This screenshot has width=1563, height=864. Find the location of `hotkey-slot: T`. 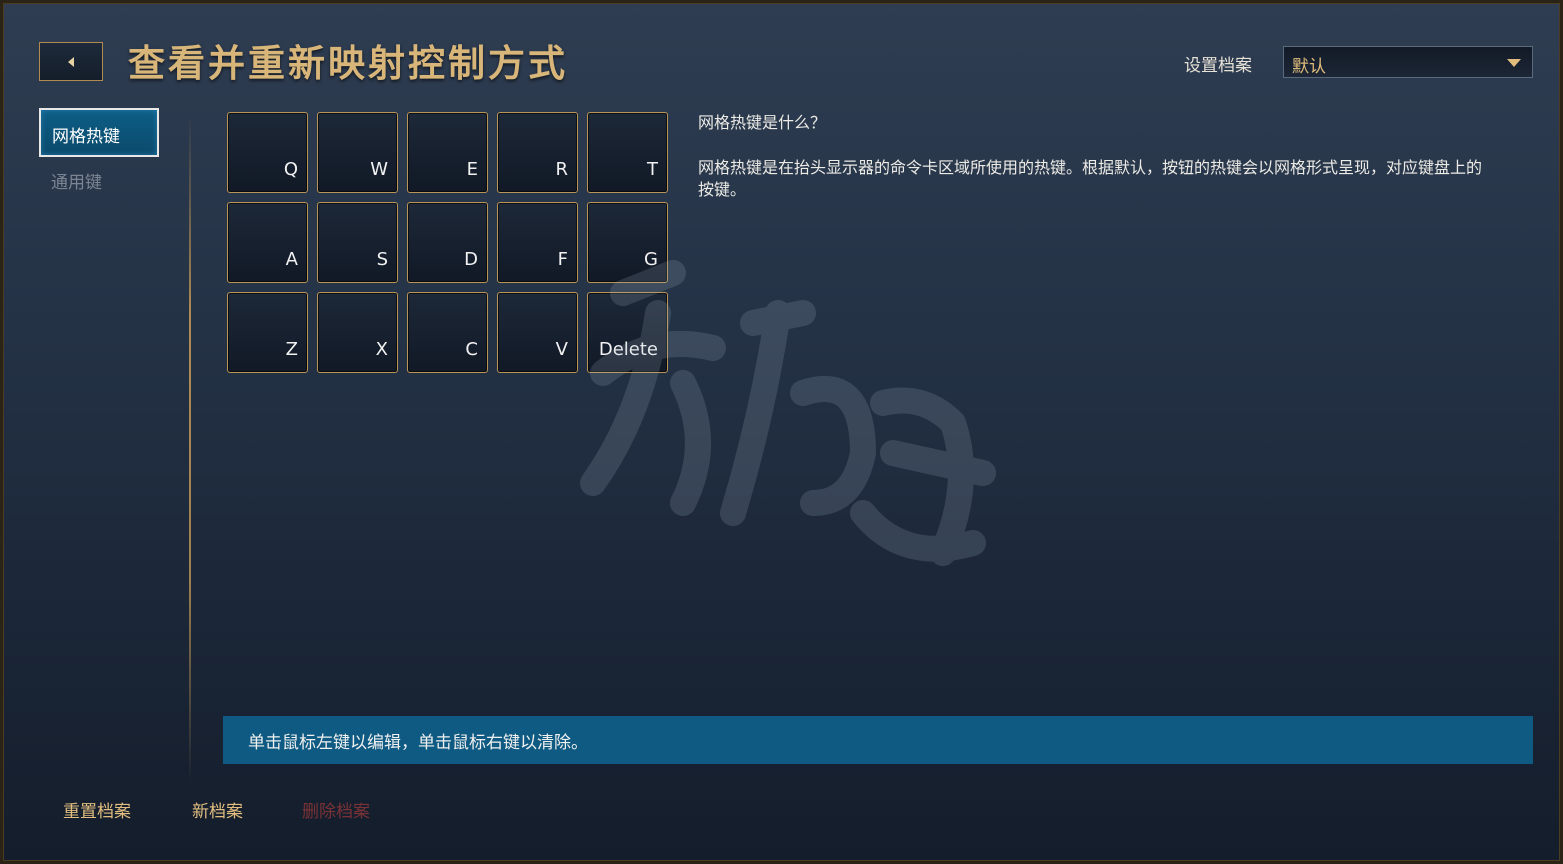

hotkey-slot: T is located at coordinates (627, 152).